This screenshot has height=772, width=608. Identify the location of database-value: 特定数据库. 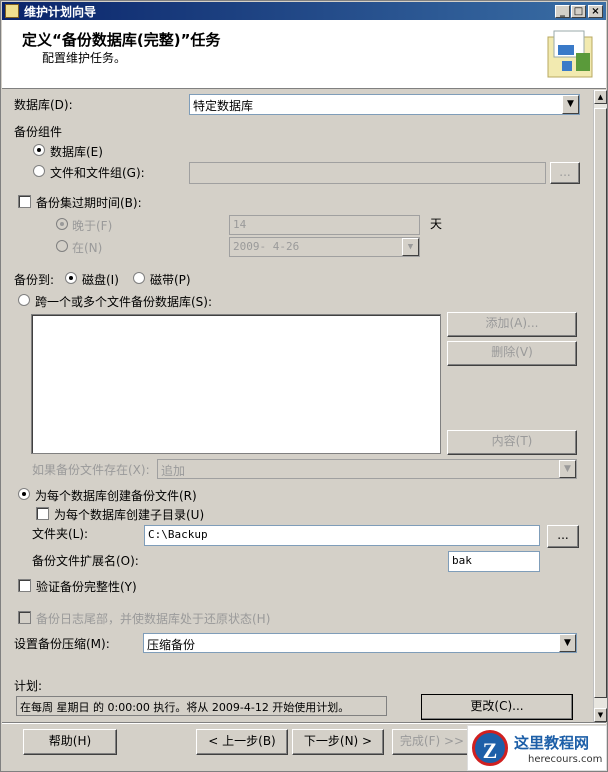
(223, 106).